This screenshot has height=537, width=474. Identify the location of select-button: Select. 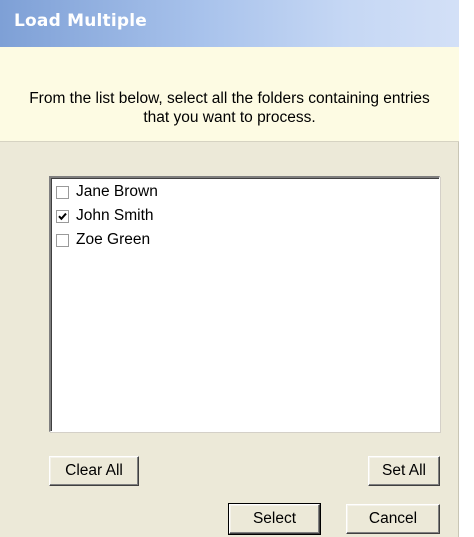
(274, 519).